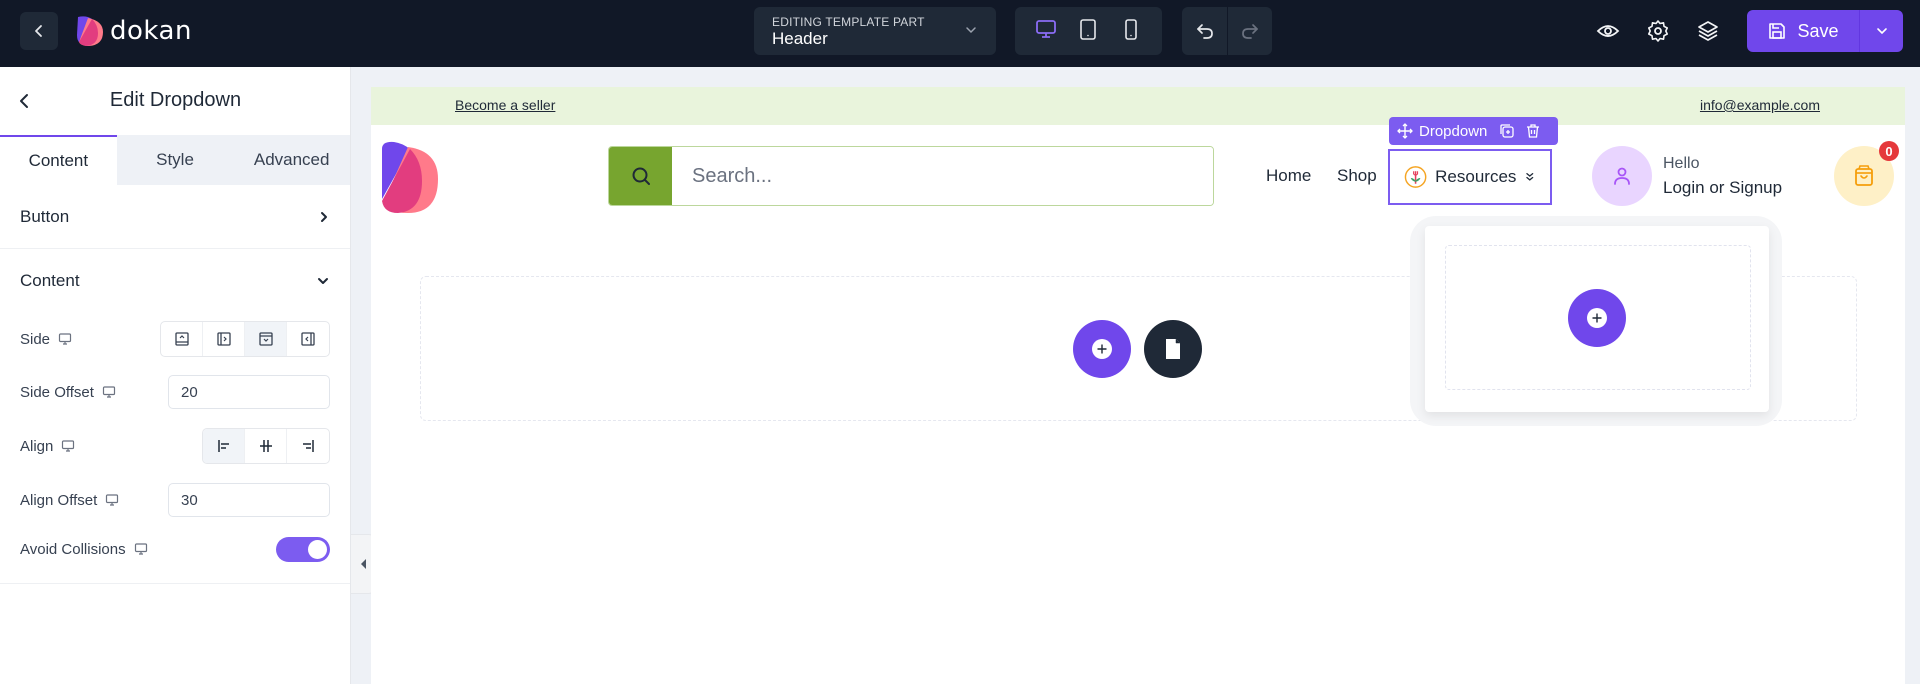 The image size is (1920, 684). I want to click on field-side-offset: Side Offset, so click(175, 392).